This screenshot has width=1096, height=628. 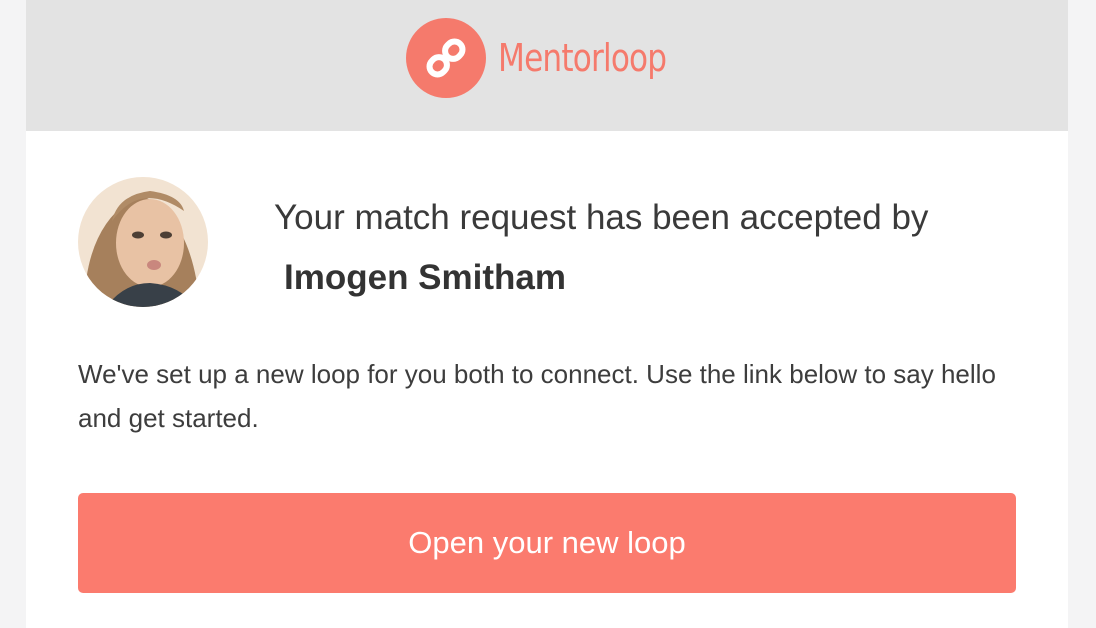 What do you see at coordinates (547, 543) in the screenshot?
I see `open-loop-button: Open your new loop` at bounding box center [547, 543].